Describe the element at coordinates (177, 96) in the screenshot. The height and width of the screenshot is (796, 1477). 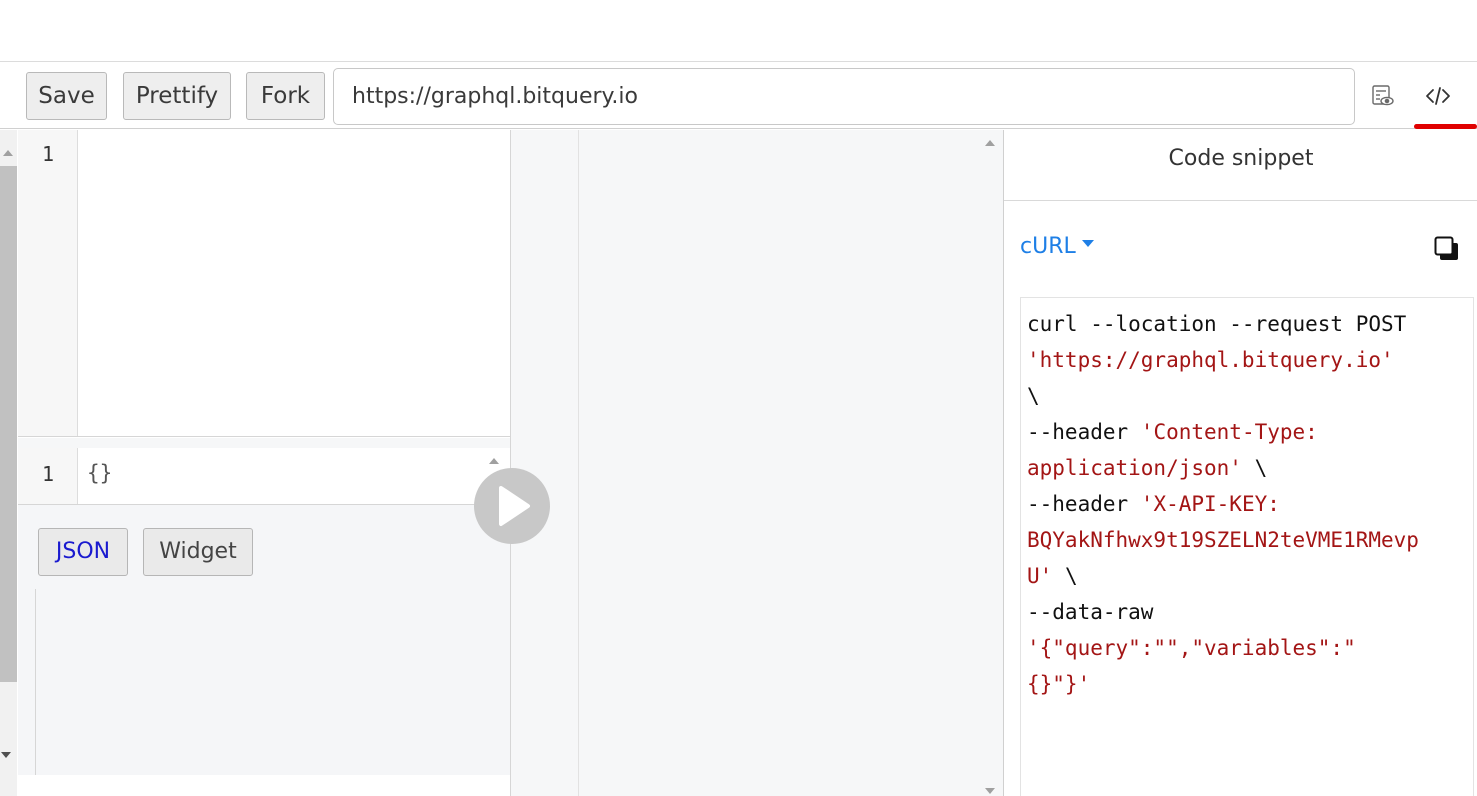
I see `prettify-button: Prettify` at that location.